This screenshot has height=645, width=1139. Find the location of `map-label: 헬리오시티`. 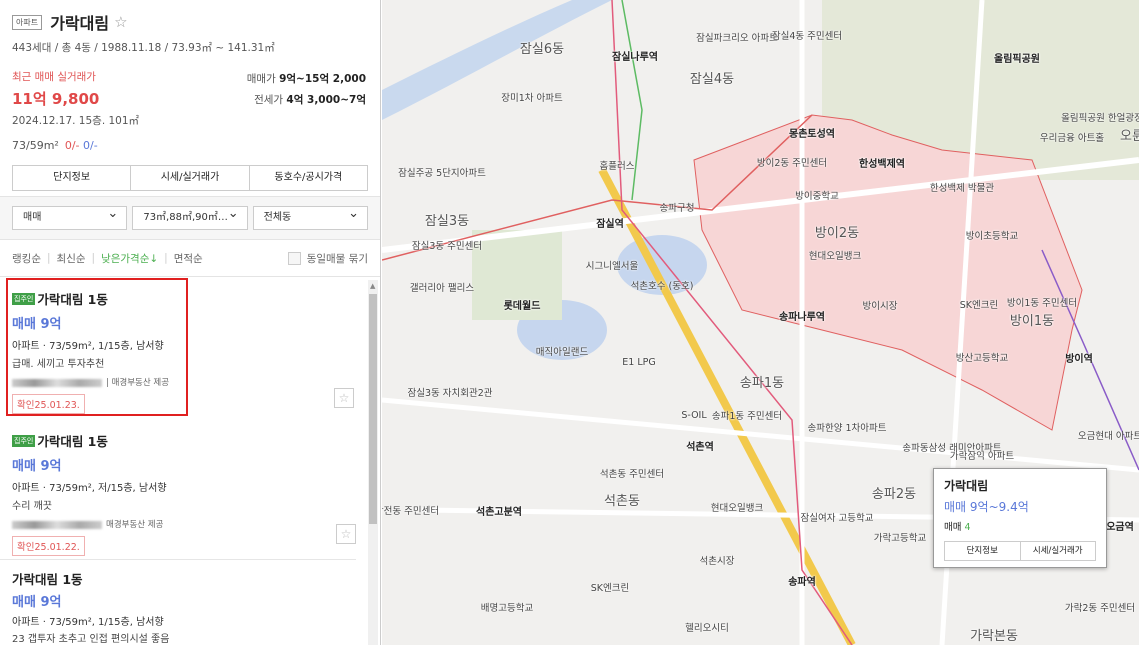

map-label: 헬리오시티 is located at coordinates (707, 627).